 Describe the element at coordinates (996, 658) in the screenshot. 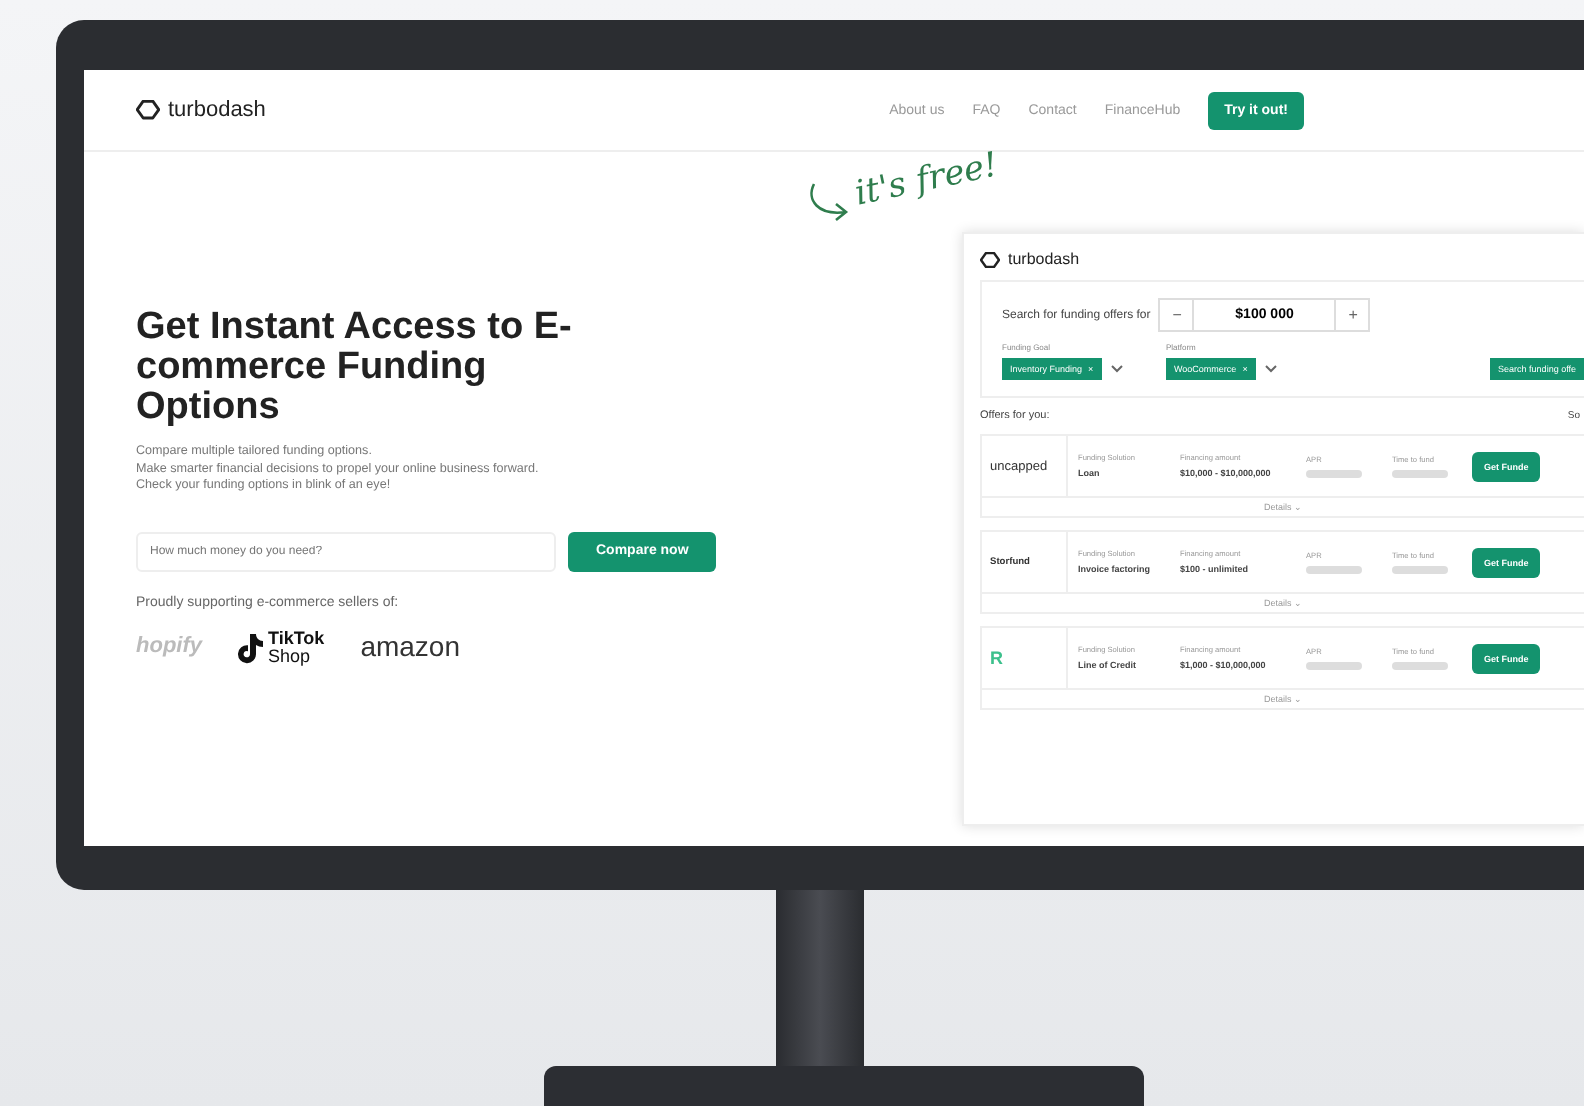

I see `lender-logo: R` at that location.